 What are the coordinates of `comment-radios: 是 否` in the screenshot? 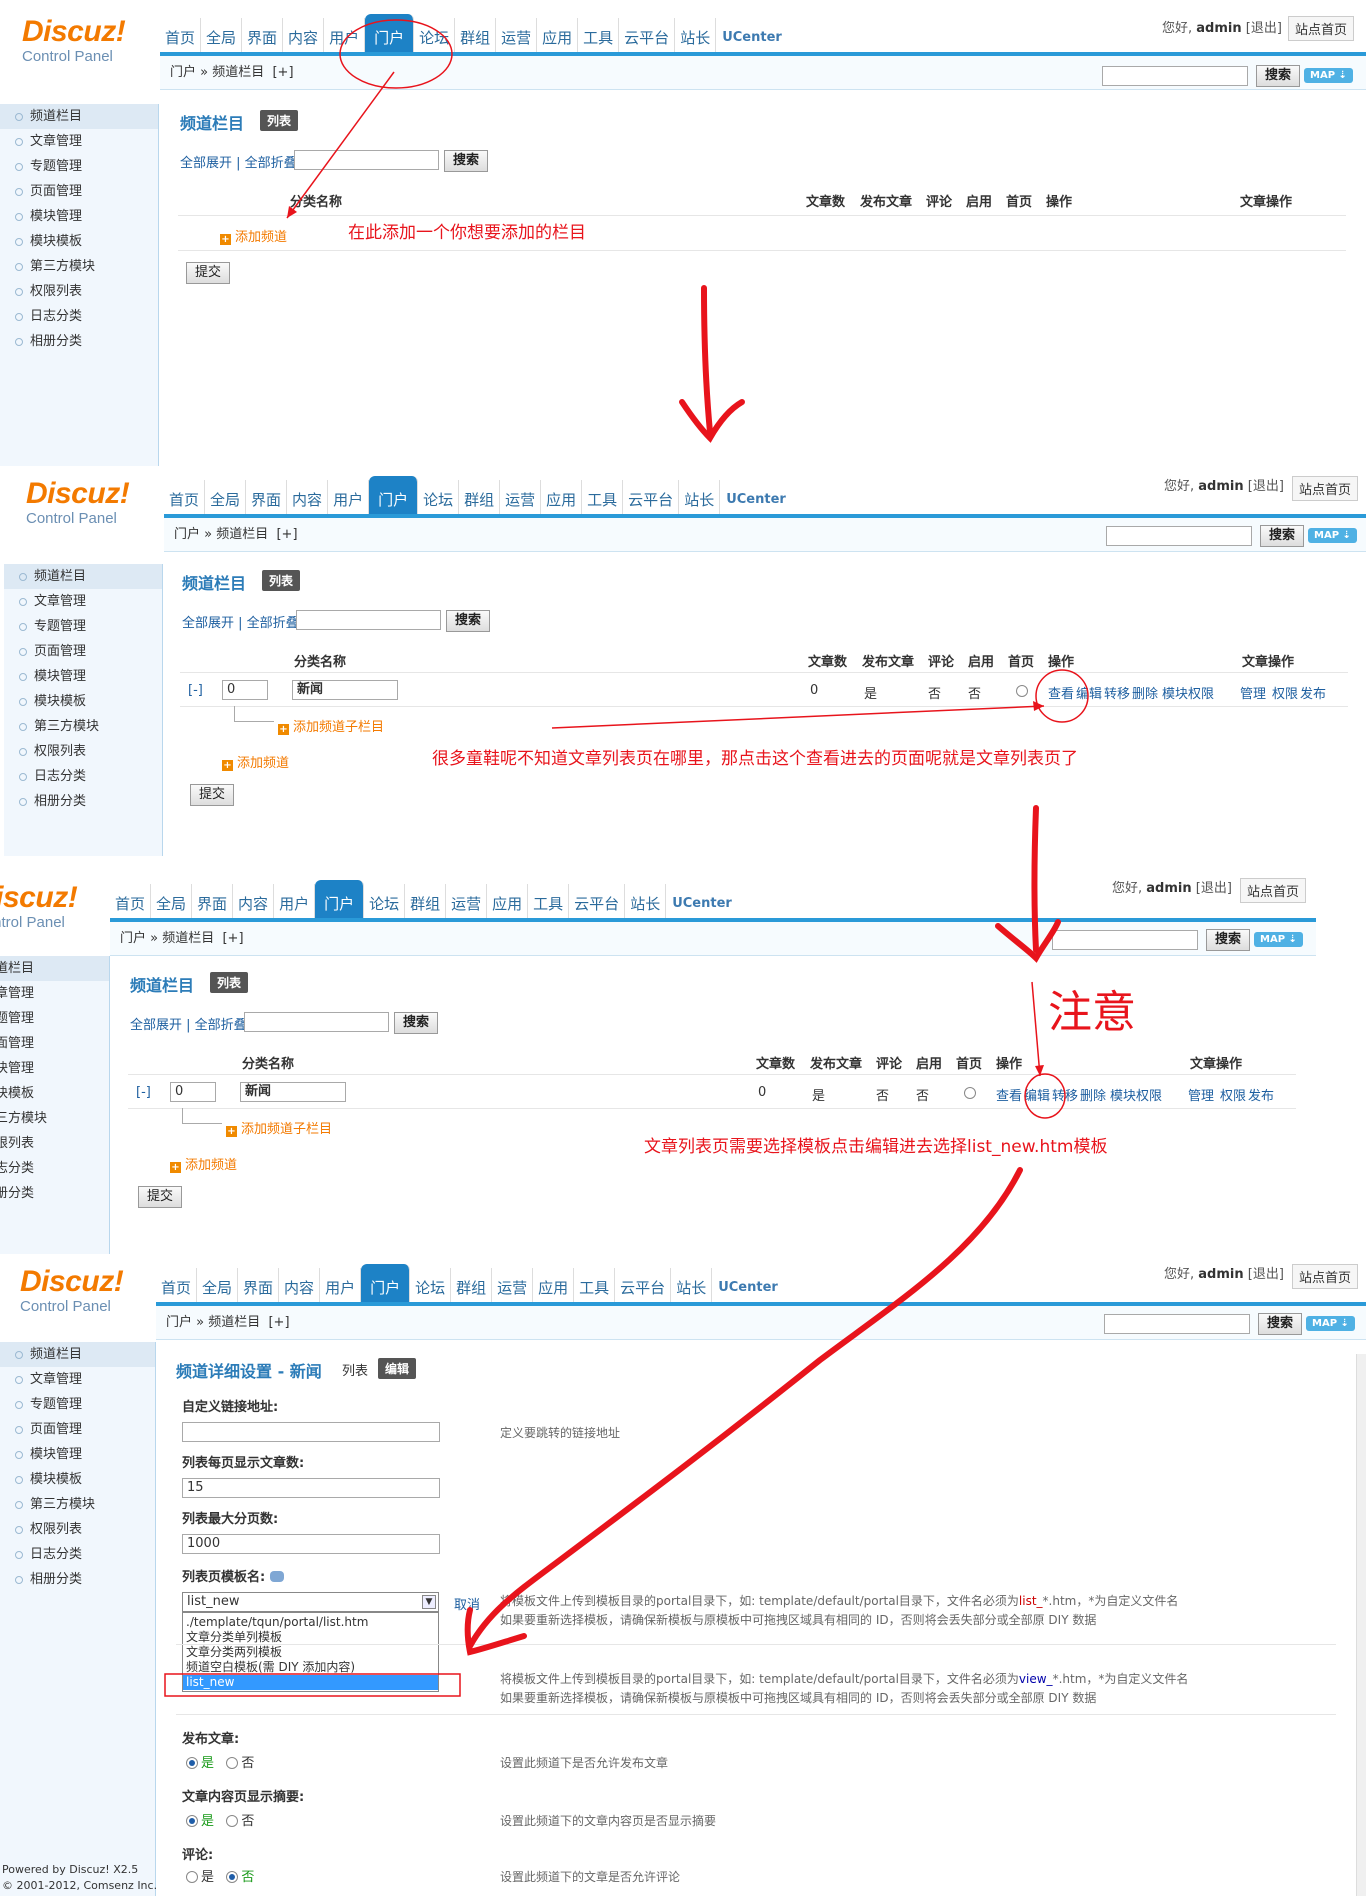 It's located at (220, 1875).